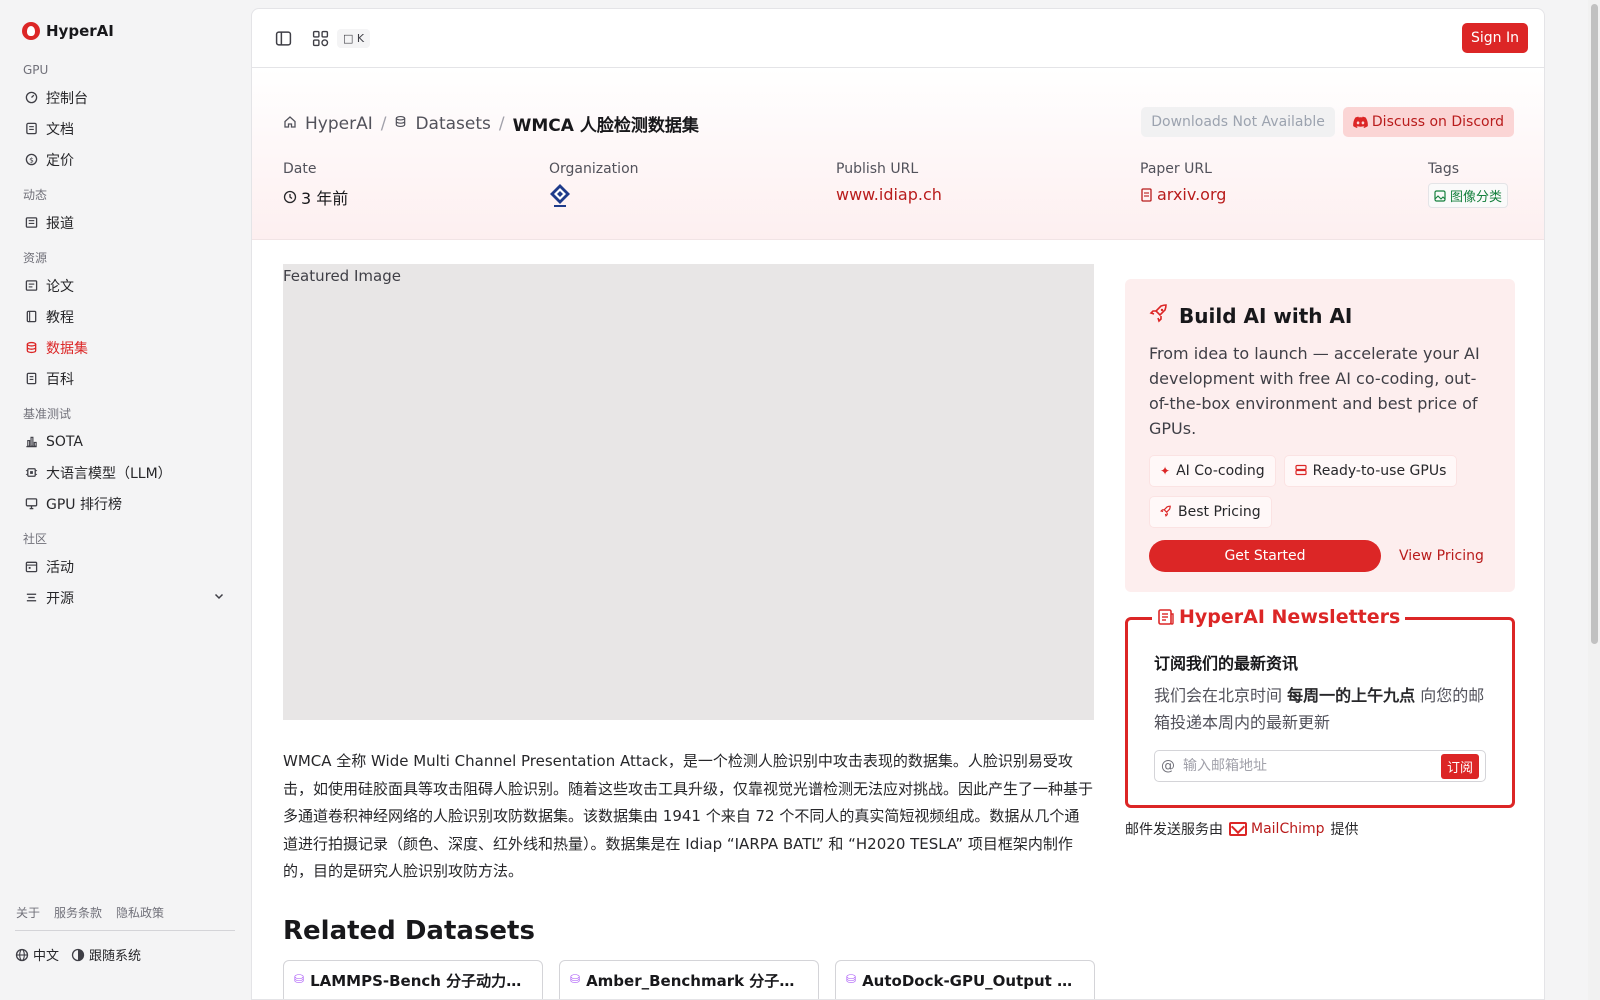 The height and width of the screenshot is (1000, 1600). Describe the element at coordinates (452, 124) in the screenshot. I see `breadcrumb-datasets: Datasets` at that location.